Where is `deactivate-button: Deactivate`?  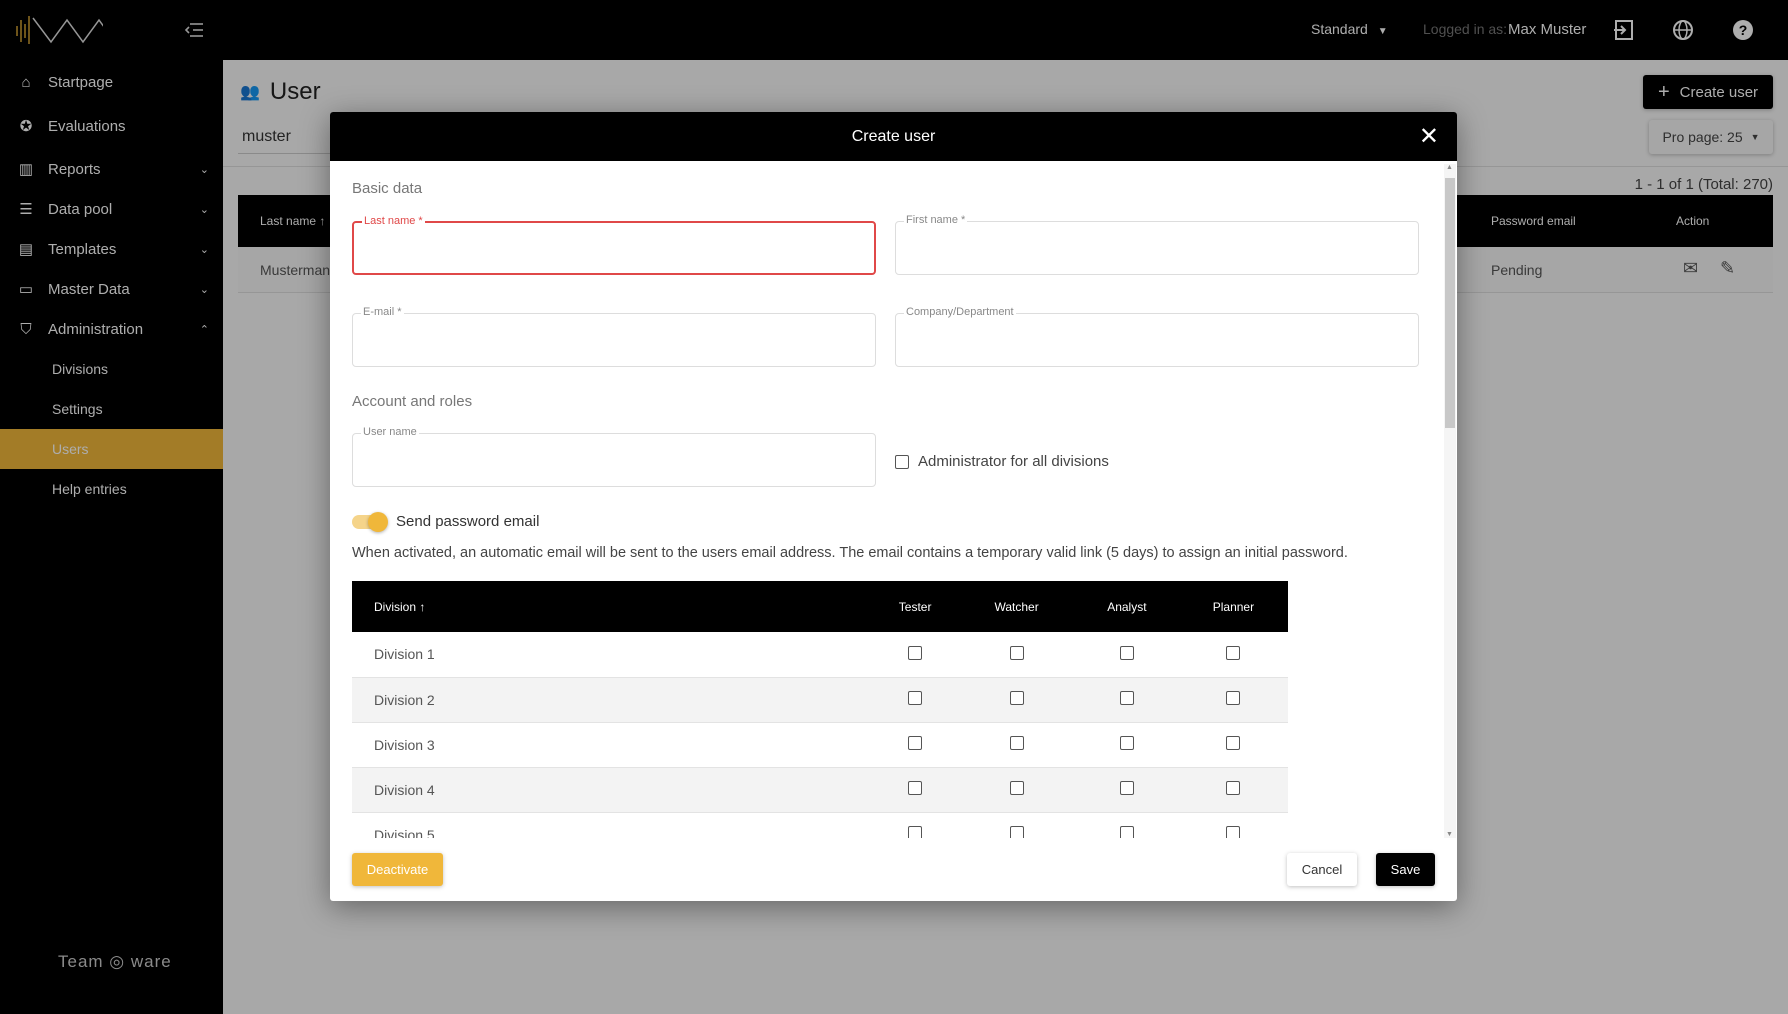
deactivate-button: Deactivate is located at coordinates (397, 869).